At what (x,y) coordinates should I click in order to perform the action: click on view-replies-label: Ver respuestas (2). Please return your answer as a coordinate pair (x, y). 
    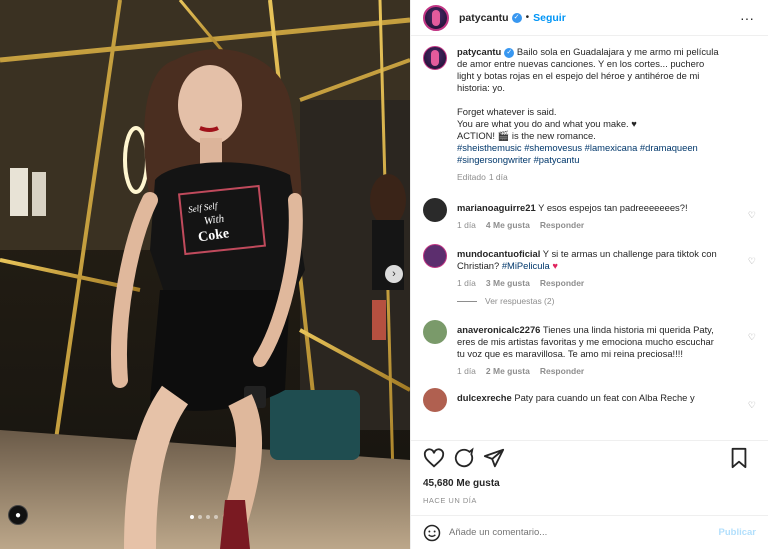
    Looking at the image, I should click on (520, 301).